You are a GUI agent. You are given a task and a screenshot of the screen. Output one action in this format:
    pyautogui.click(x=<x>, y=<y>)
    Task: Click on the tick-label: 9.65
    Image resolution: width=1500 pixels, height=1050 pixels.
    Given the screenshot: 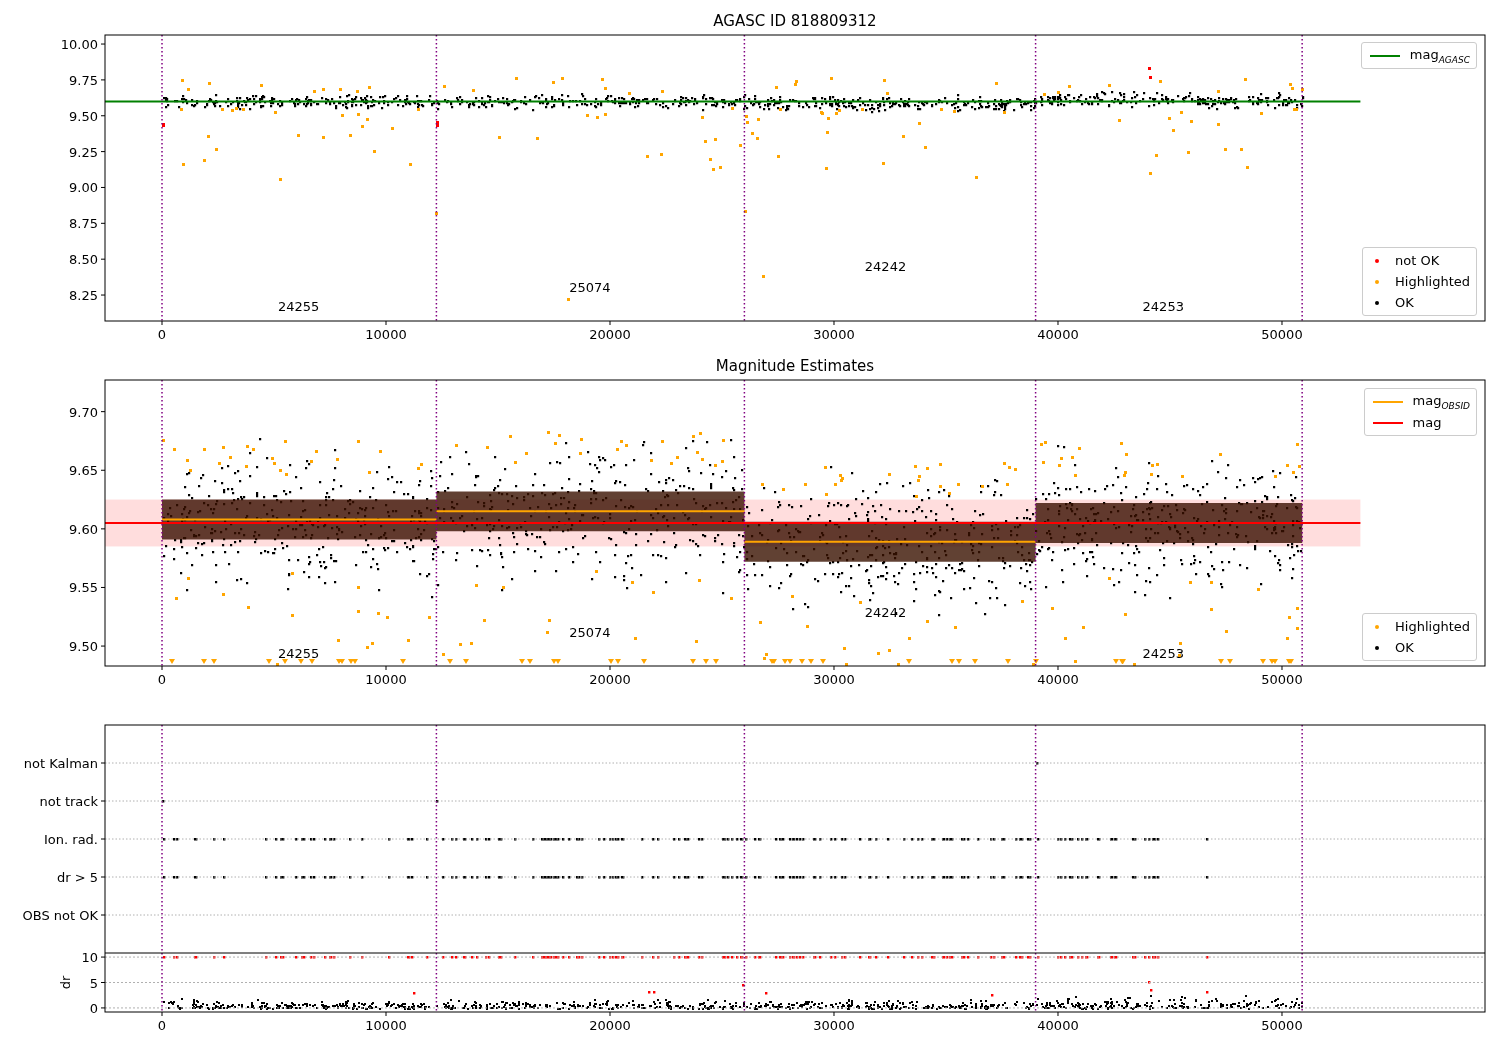 What is the action you would take?
    pyautogui.click(x=83, y=471)
    